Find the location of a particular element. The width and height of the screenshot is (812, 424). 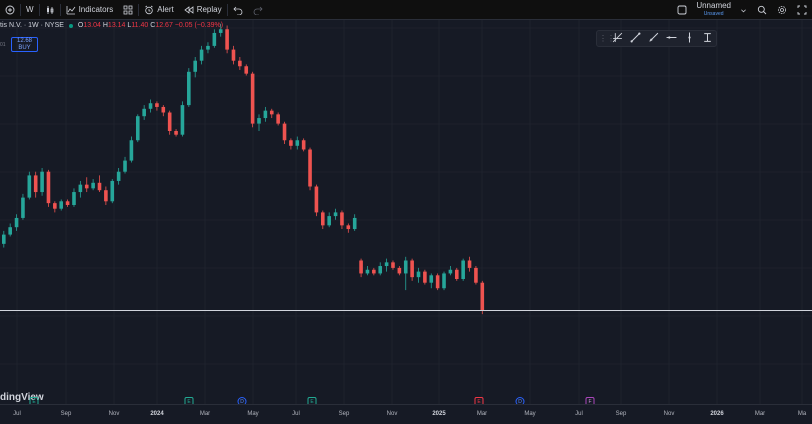

vertical-line-button is located at coordinates (689, 39).